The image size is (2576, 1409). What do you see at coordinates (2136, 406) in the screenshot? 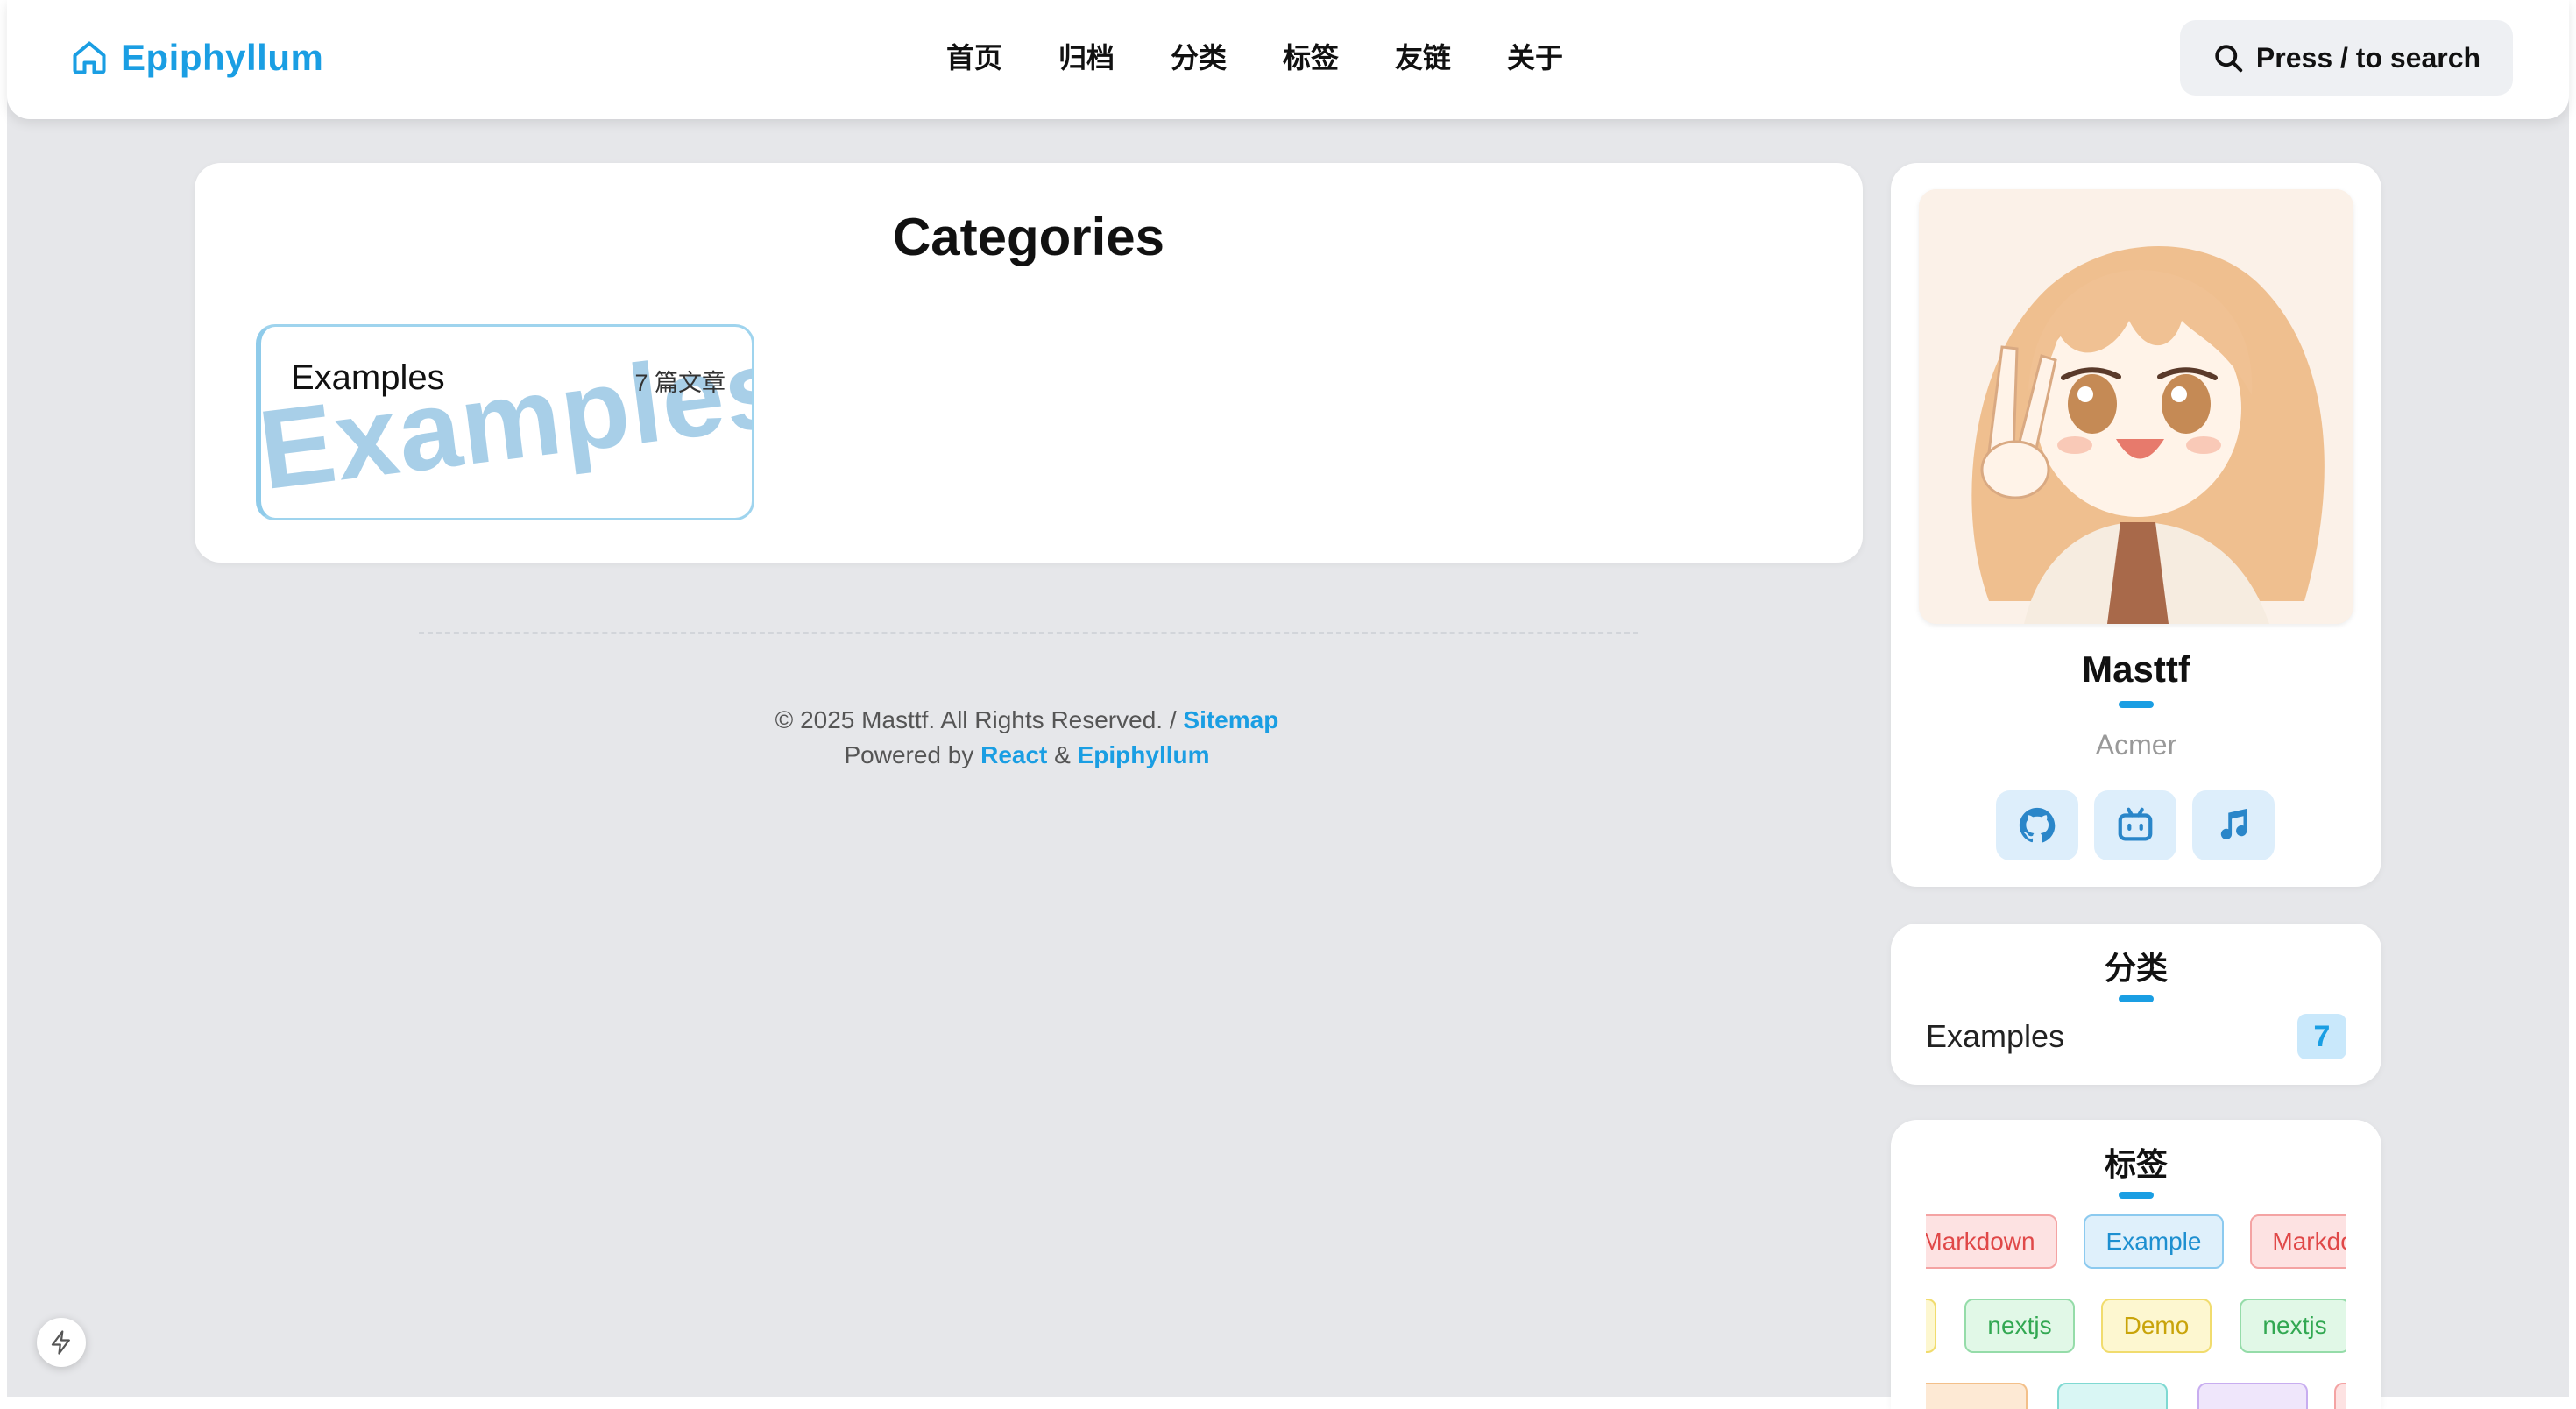
I see `avatar` at bounding box center [2136, 406].